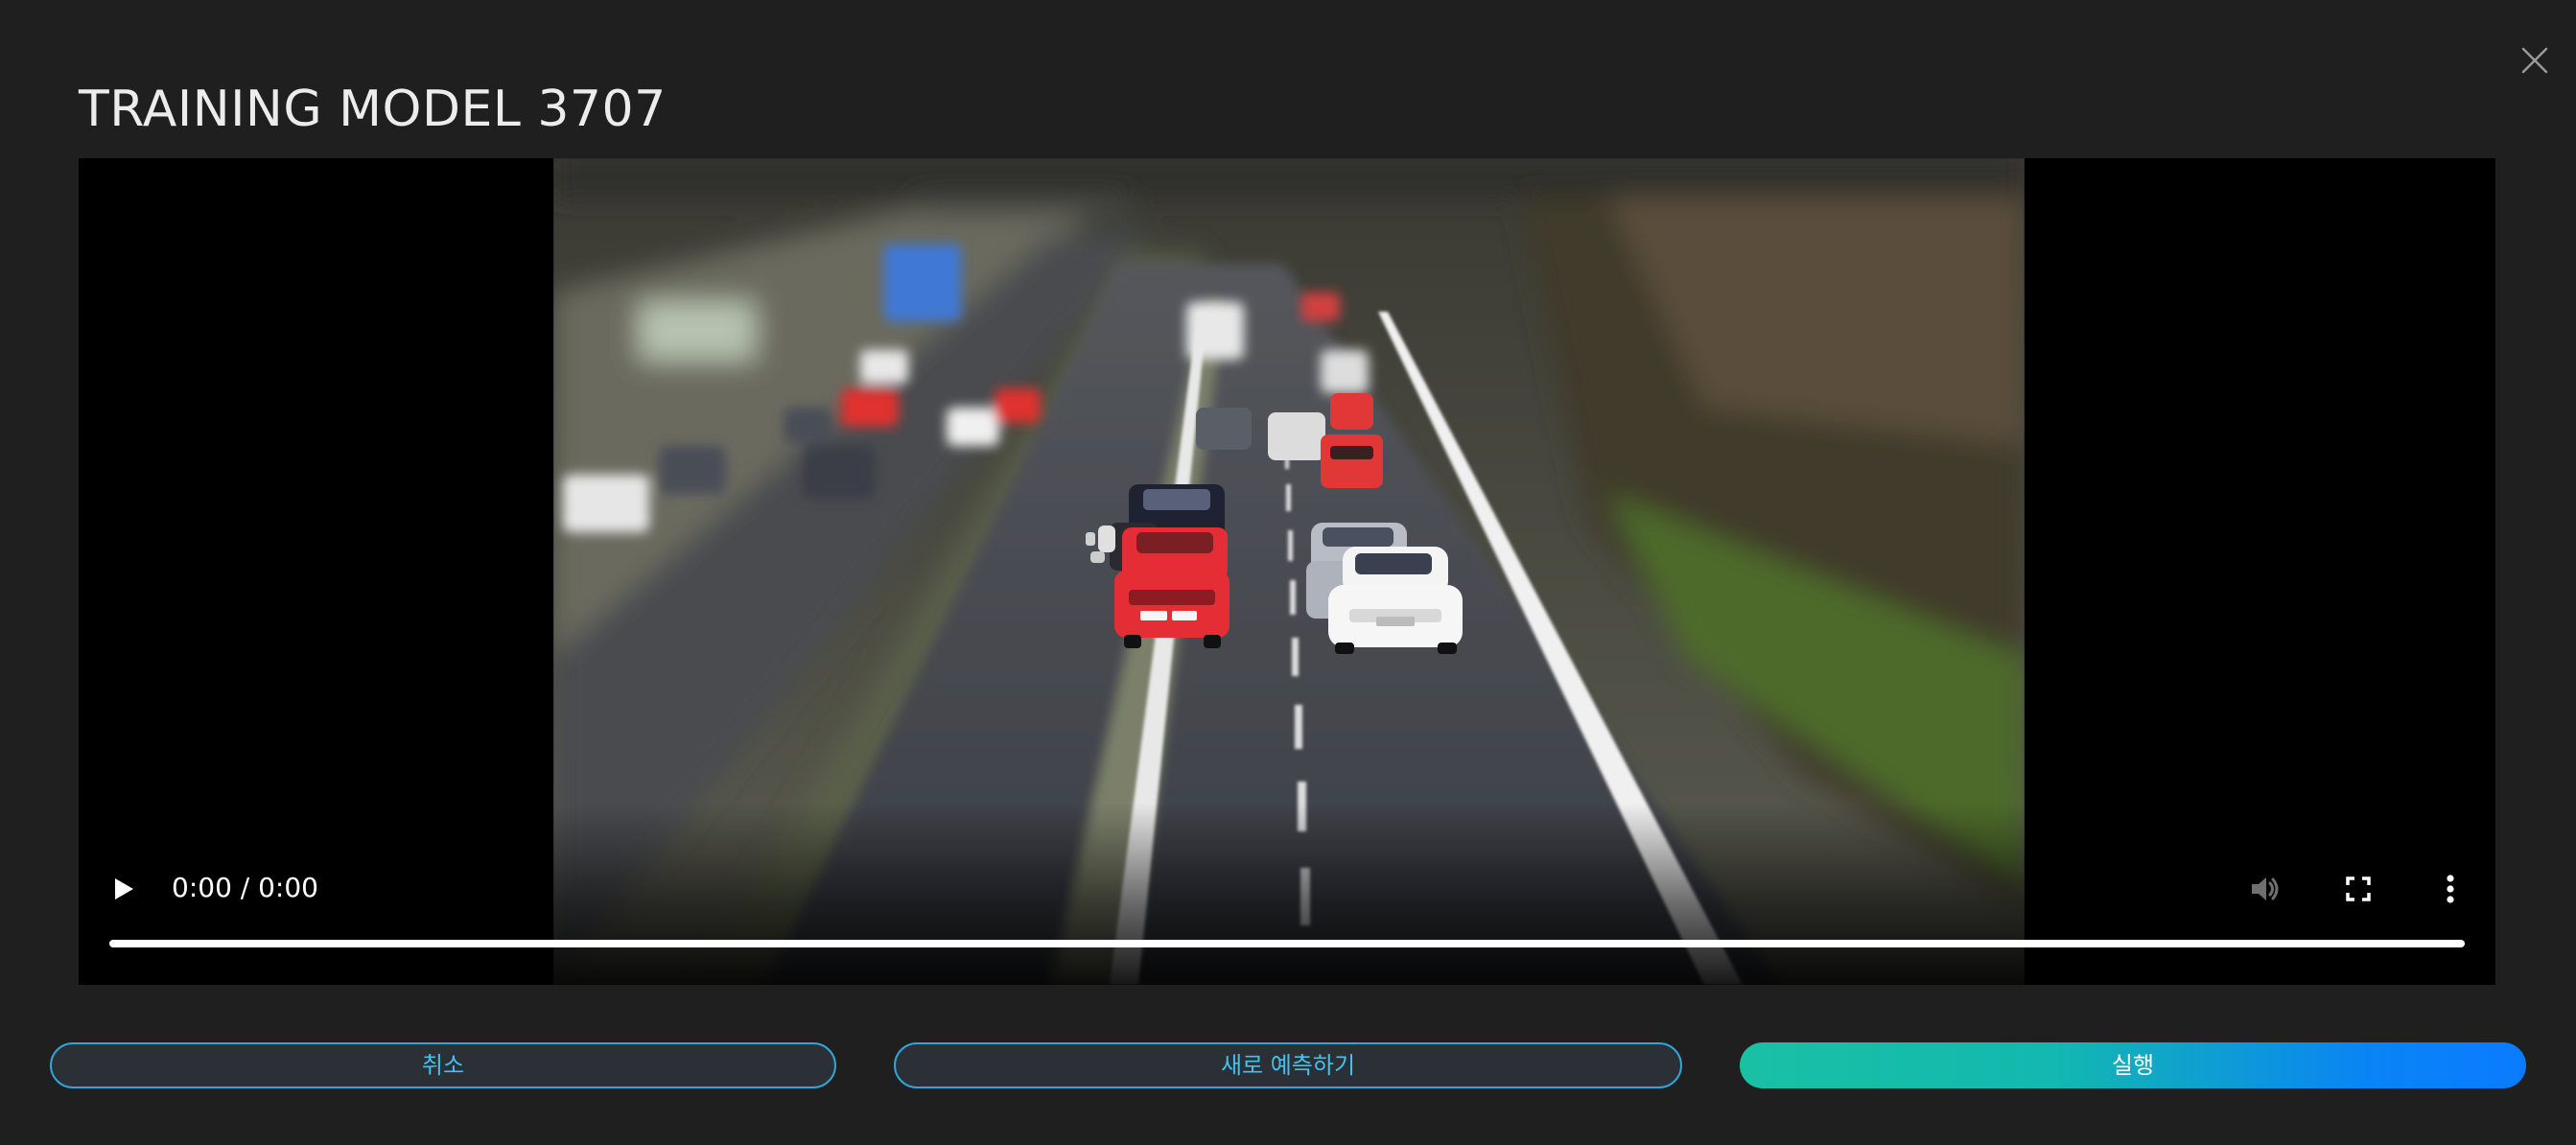  I want to click on fullscreen-icon, so click(2358, 889).